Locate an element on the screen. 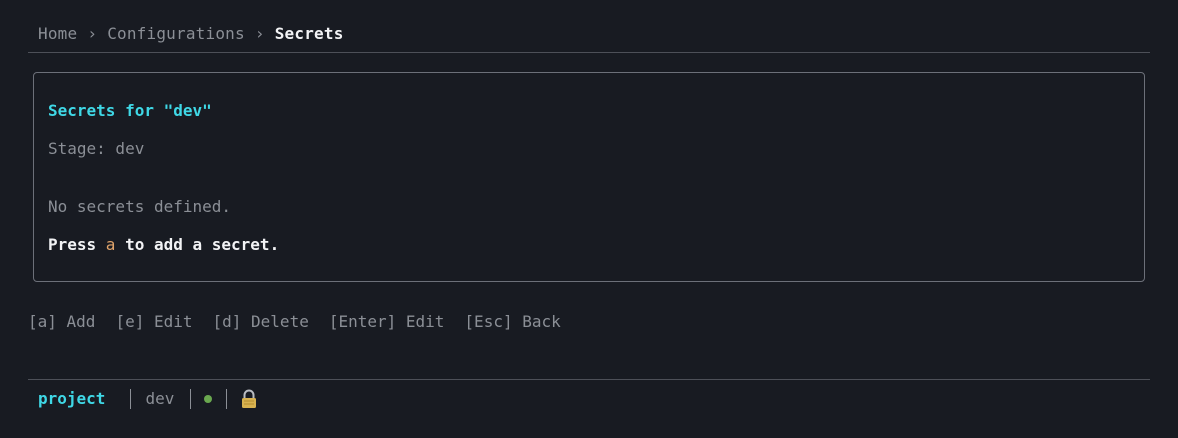 The height and width of the screenshot is (438, 1178). breadcrumb-home: Home is located at coordinates (57, 33).